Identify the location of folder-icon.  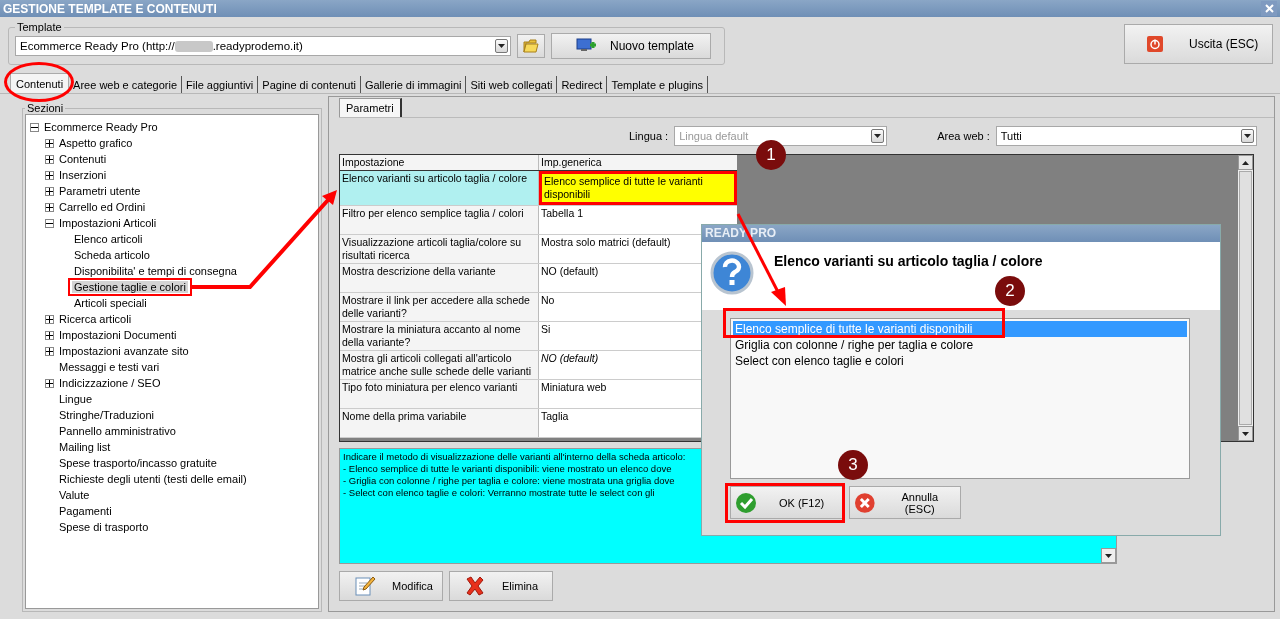
(531, 46).